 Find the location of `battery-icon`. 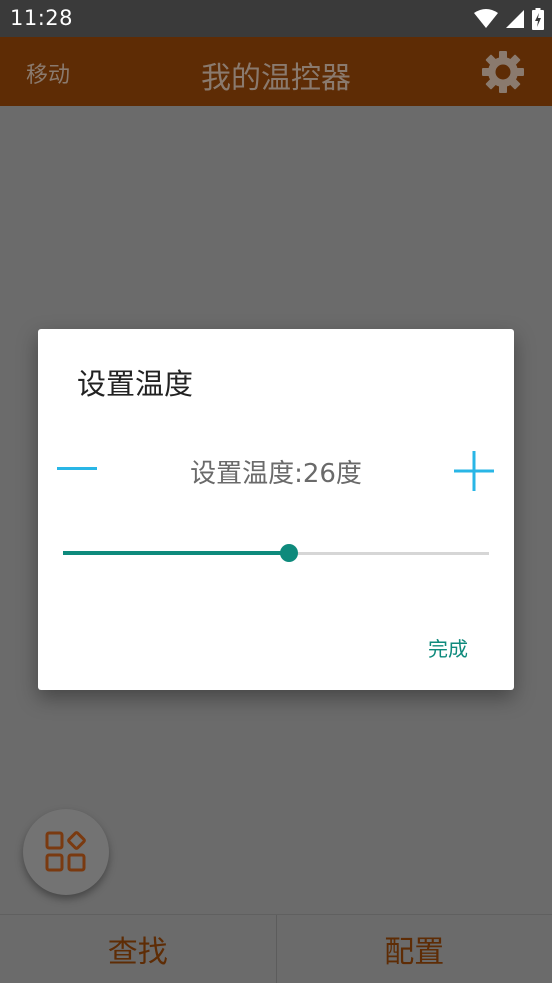

battery-icon is located at coordinates (538, 19).